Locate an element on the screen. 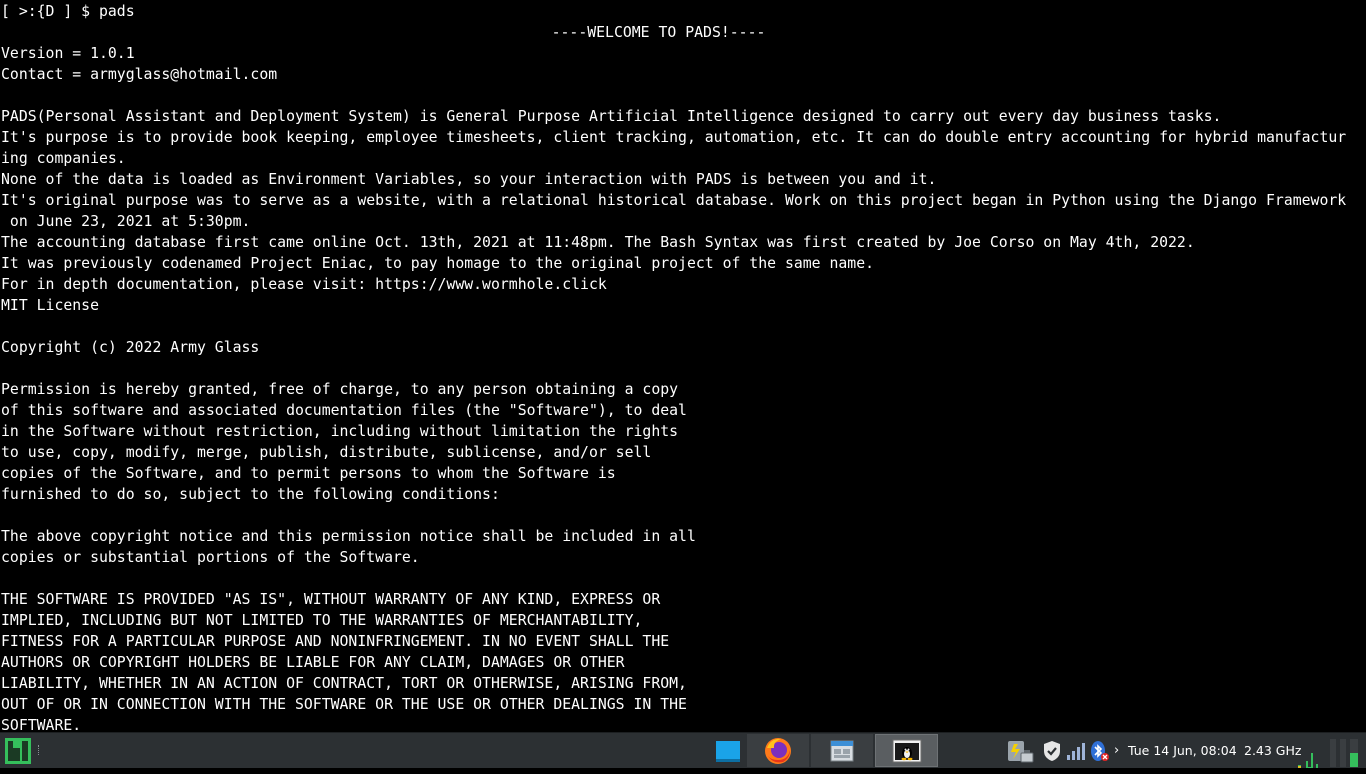  shield-icon is located at coordinates (1052, 751).